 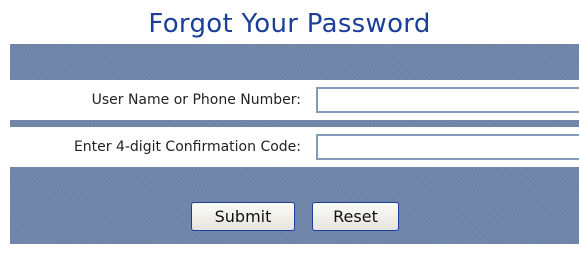 I want to click on page-title: Forgot Your Password, so click(x=289, y=24).